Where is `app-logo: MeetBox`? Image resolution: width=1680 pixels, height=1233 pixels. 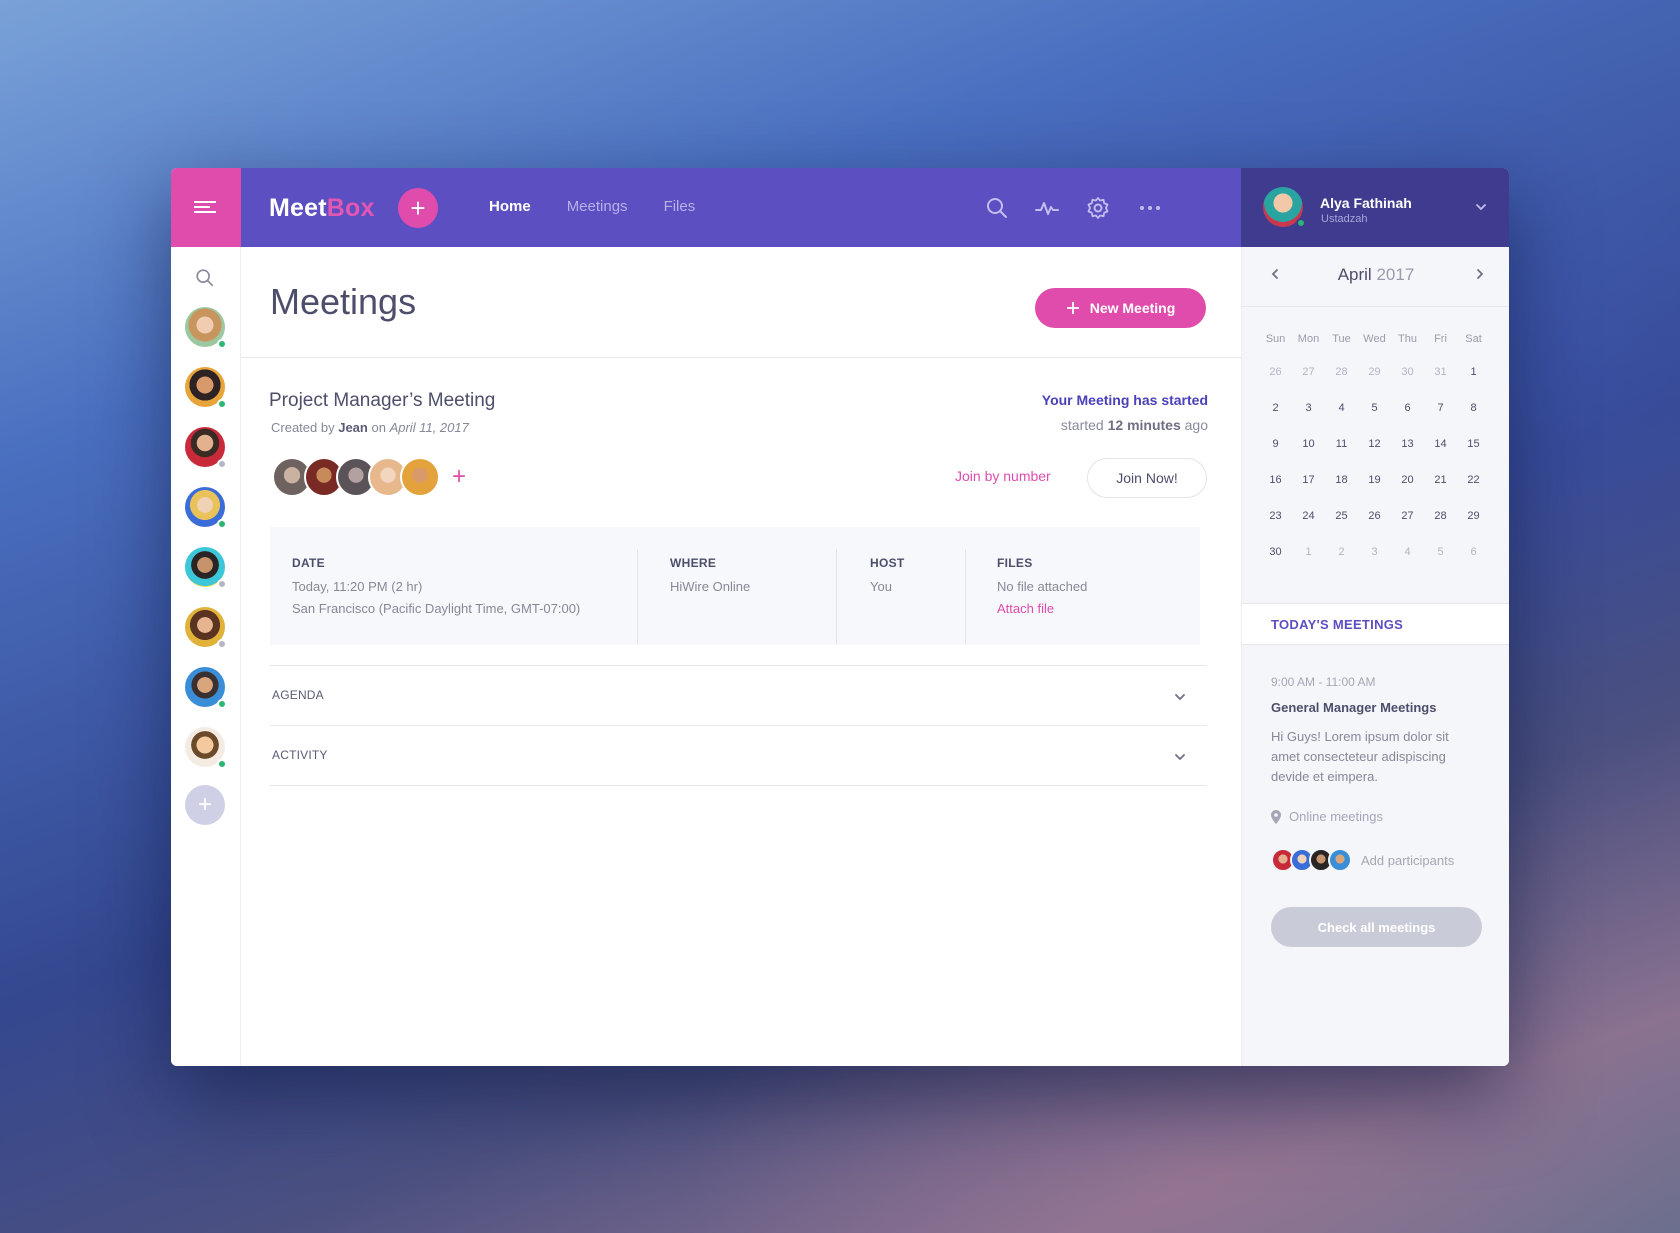
app-logo: MeetBox is located at coordinates (322, 208).